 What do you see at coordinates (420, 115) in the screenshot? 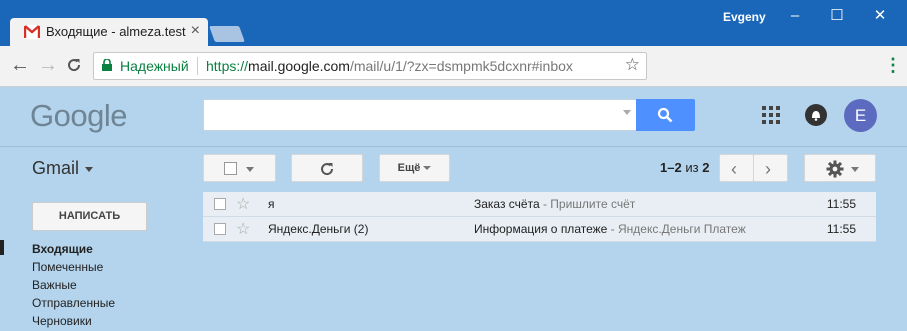
I see `search-input` at bounding box center [420, 115].